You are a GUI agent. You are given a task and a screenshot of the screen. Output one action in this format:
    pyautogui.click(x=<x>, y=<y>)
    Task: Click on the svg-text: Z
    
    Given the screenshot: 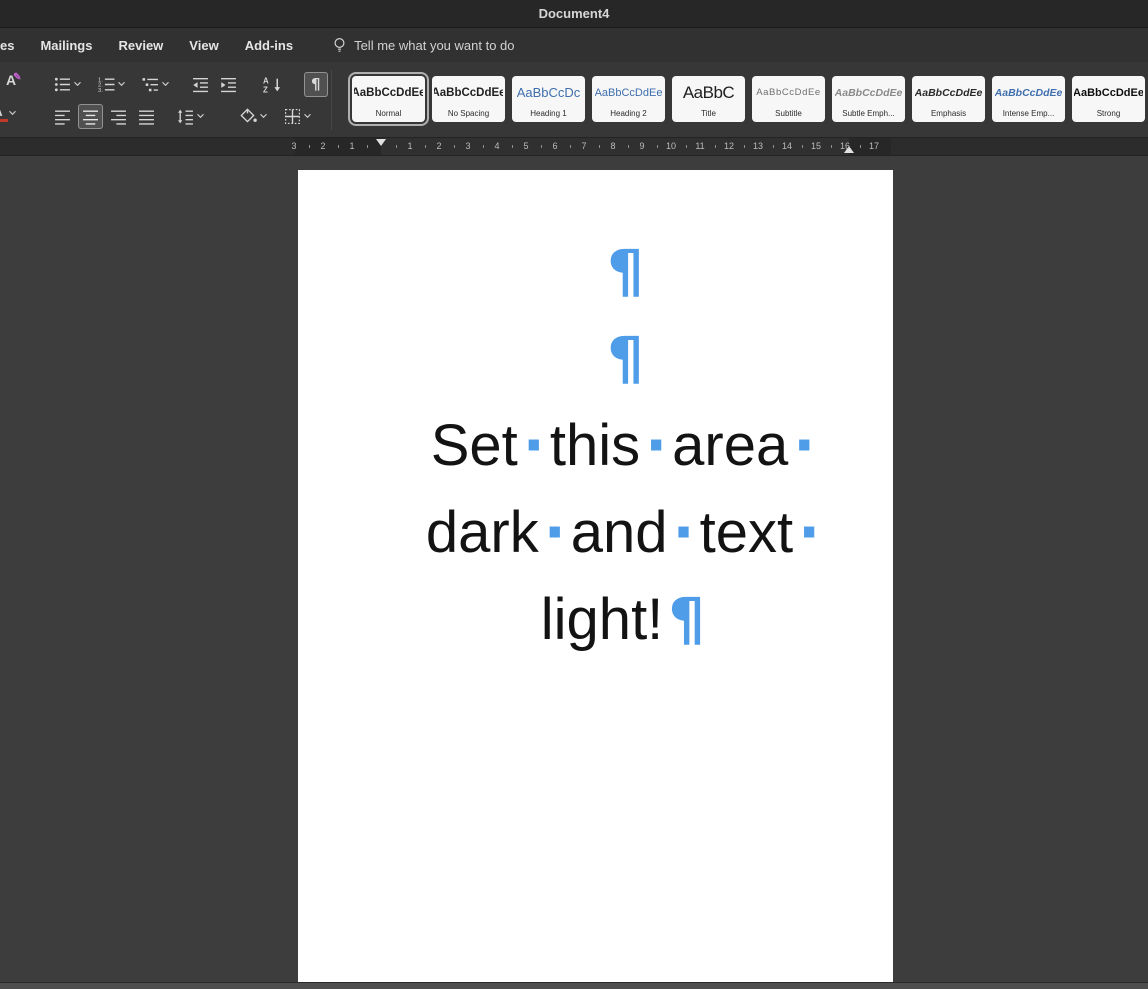 What is the action you would take?
    pyautogui.click(x=265, y=89)
    